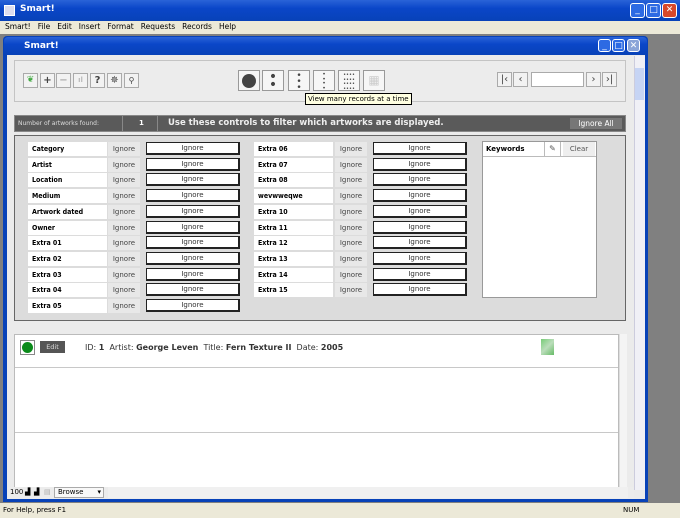 The width and height of the screenshot is (680, 518). I want to click on menu-file: File, so click(44, 26).